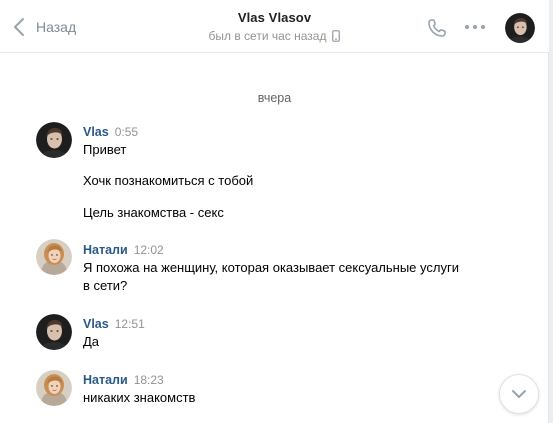 This screenshot has height=423, width=553. What do you see at coordinates (148, 380) in the screenshot?
I see `message-time: 18:23` at bounding box center [148, 380].